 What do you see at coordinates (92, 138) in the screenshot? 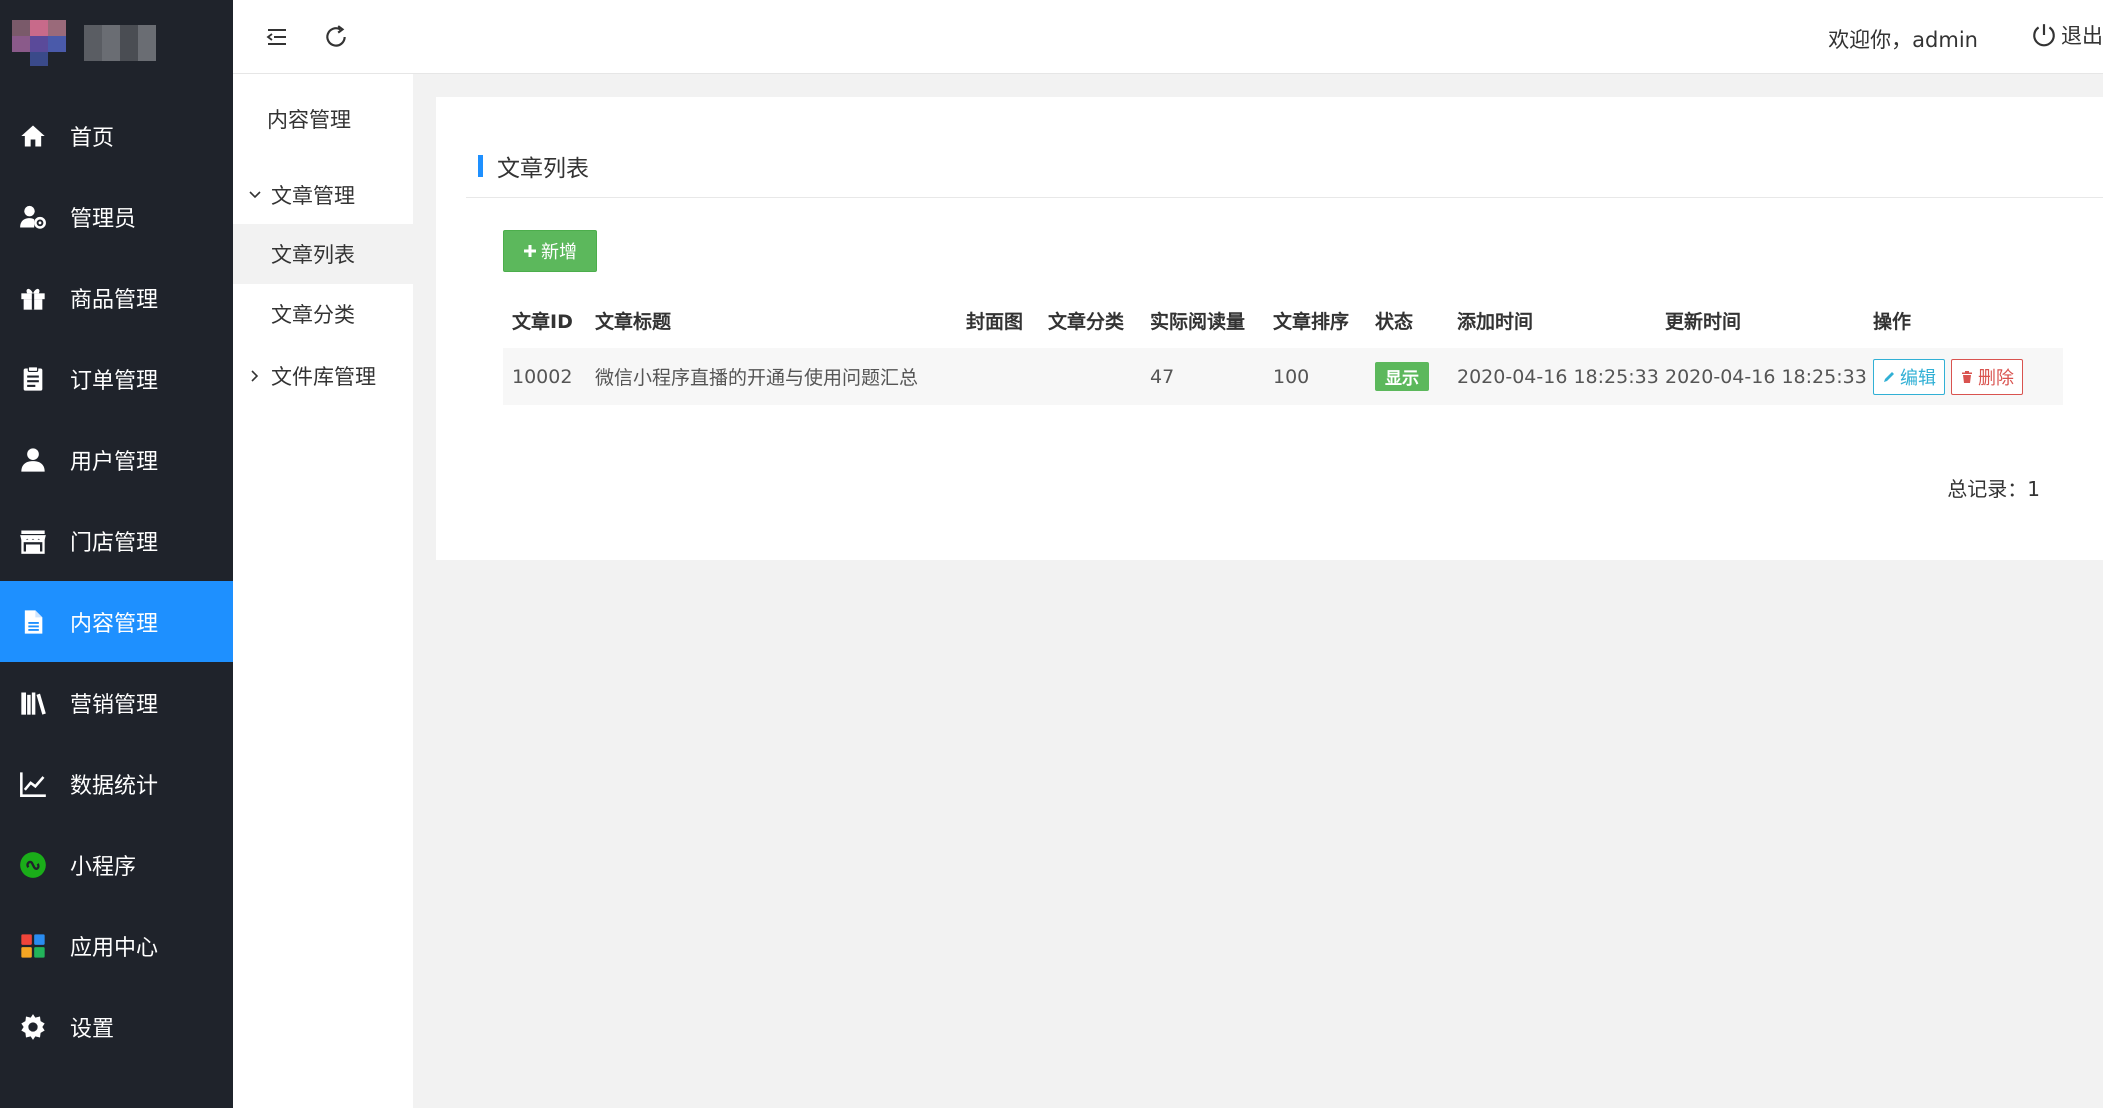
I see `sidebar-item-label: 首页` at bounding box center [92, 138].